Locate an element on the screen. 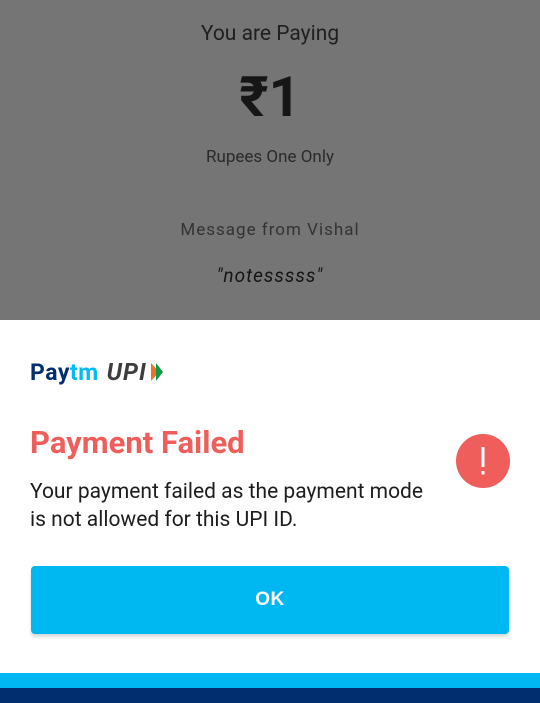  payment-amount: ₹1 is located at coordinates (270, 97).